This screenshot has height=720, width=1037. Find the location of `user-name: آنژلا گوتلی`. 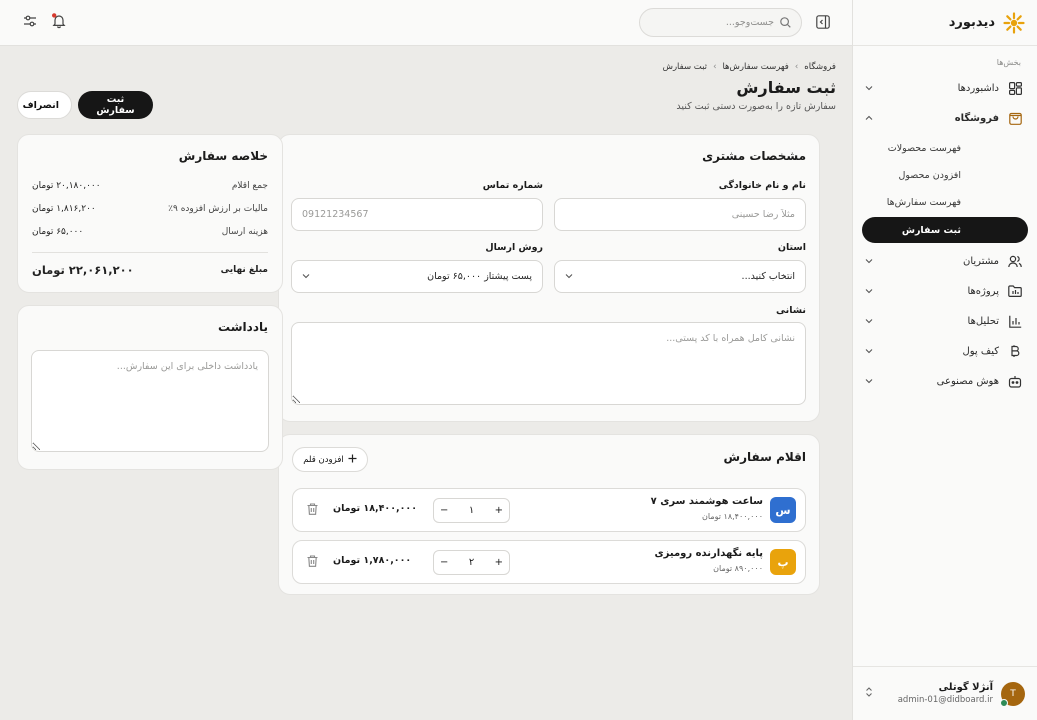

user-name: آنژلا گوتلی is located at coordinates (965, 687).